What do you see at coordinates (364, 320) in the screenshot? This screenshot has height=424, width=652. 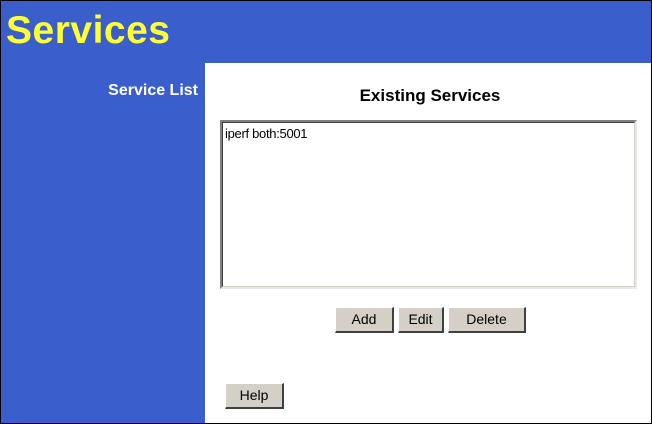 I see `add-button: Add` at bounding box center [364, 320].